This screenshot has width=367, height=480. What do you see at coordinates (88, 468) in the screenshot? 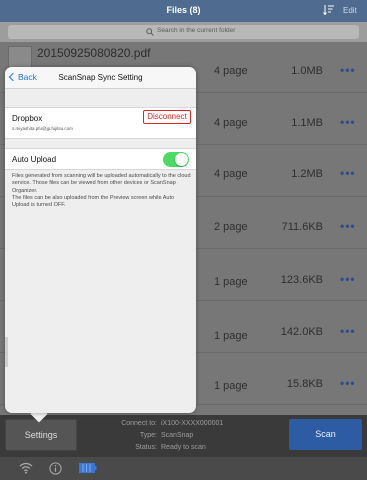
I see `battery-icon` at bounding box center [88, 468].